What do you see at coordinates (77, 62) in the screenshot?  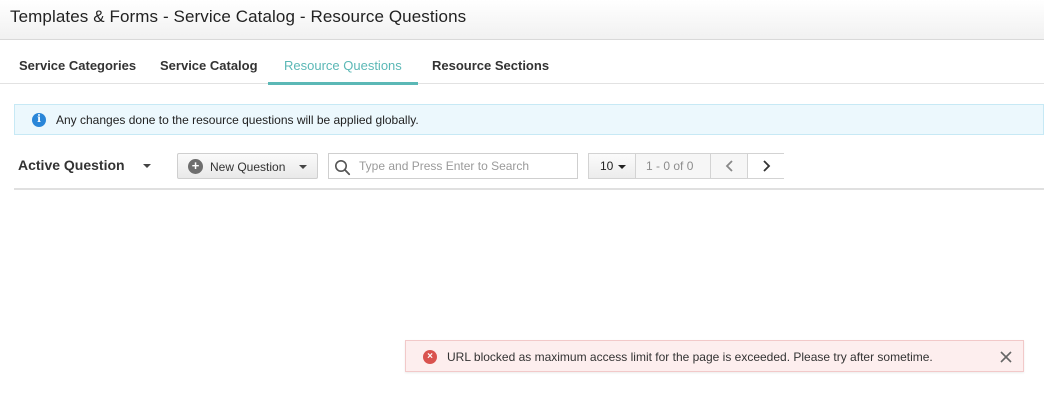 I see `tab-service-categories: Service Categories` at bounding box center [77, 62].